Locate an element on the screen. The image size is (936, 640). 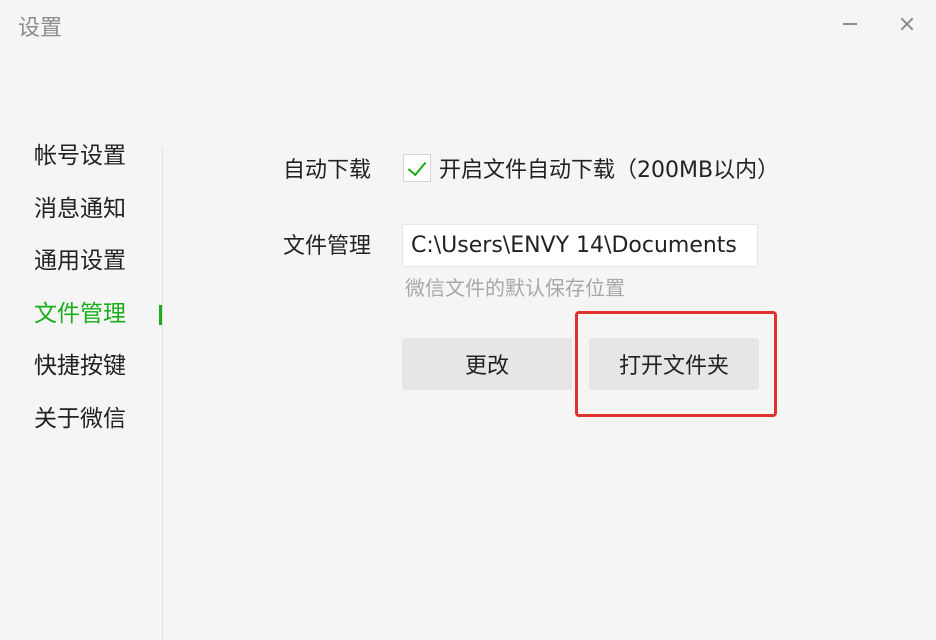
file-manage-label: 文件管理 is located at coordinates (327, 246).